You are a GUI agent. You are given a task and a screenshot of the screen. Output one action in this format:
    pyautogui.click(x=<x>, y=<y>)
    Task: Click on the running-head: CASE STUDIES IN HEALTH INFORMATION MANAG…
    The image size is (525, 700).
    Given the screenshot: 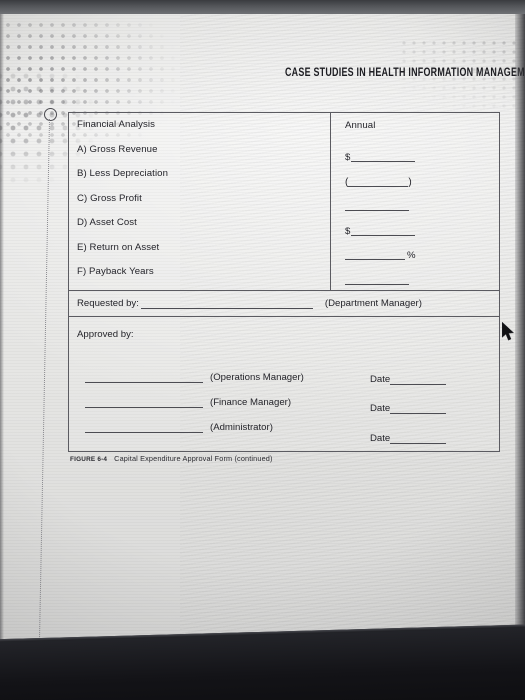 What is the action you would take?
    pyautogui.click(x=405, y=71)
    